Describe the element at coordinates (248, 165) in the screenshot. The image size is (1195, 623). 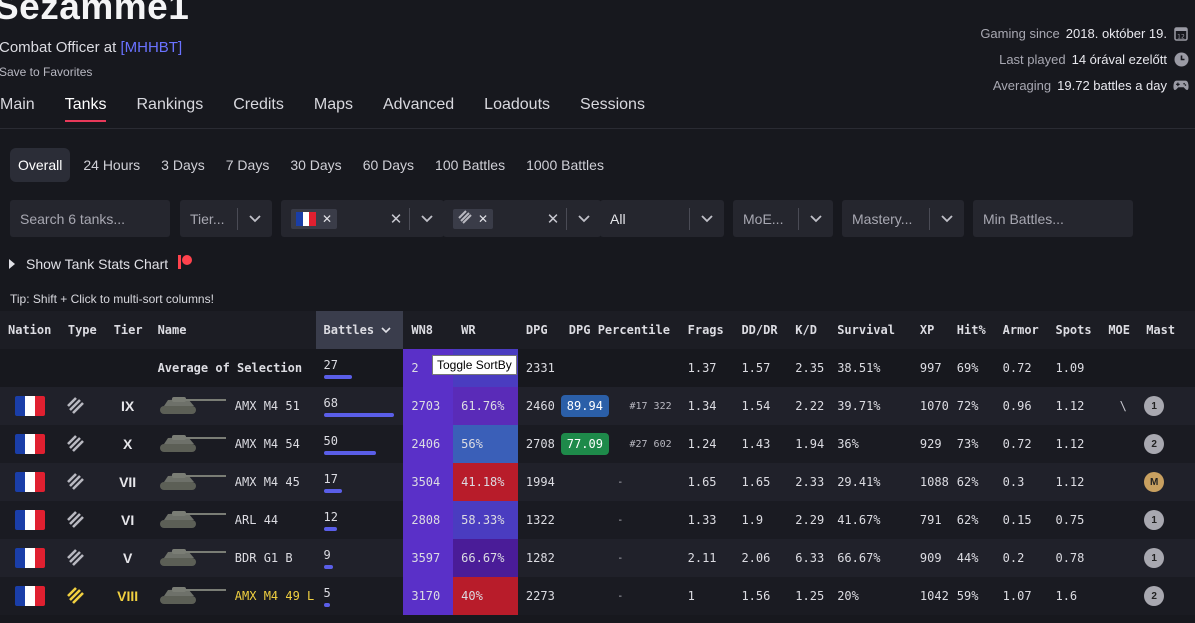
I see `period-7-days: 7 Days` at that location.